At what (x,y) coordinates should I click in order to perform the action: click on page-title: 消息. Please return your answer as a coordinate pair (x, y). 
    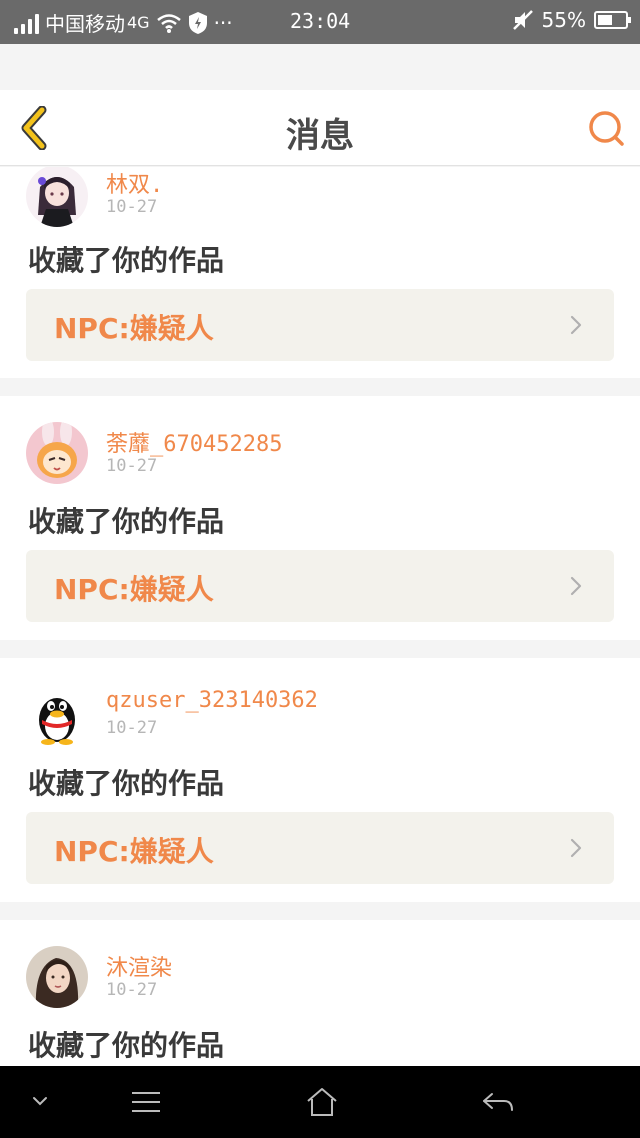
    Looking at the image, I should click on (320, 136).